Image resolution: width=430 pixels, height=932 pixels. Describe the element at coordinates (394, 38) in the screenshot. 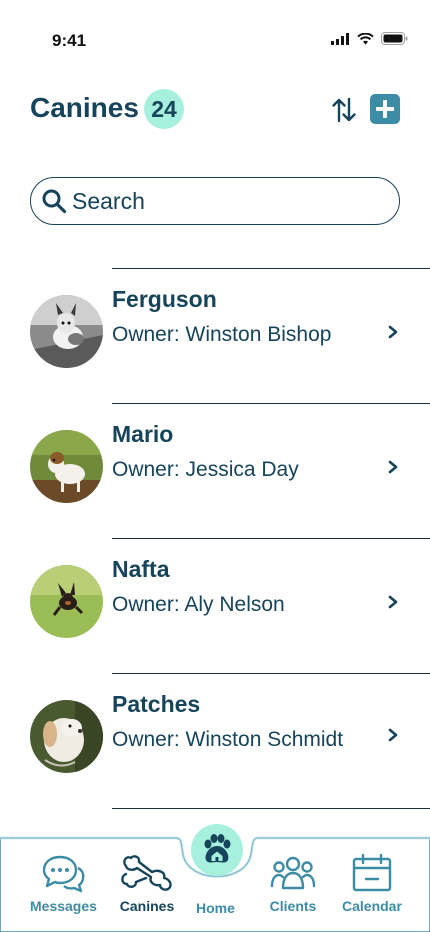

I see `battery-icon` at that location.